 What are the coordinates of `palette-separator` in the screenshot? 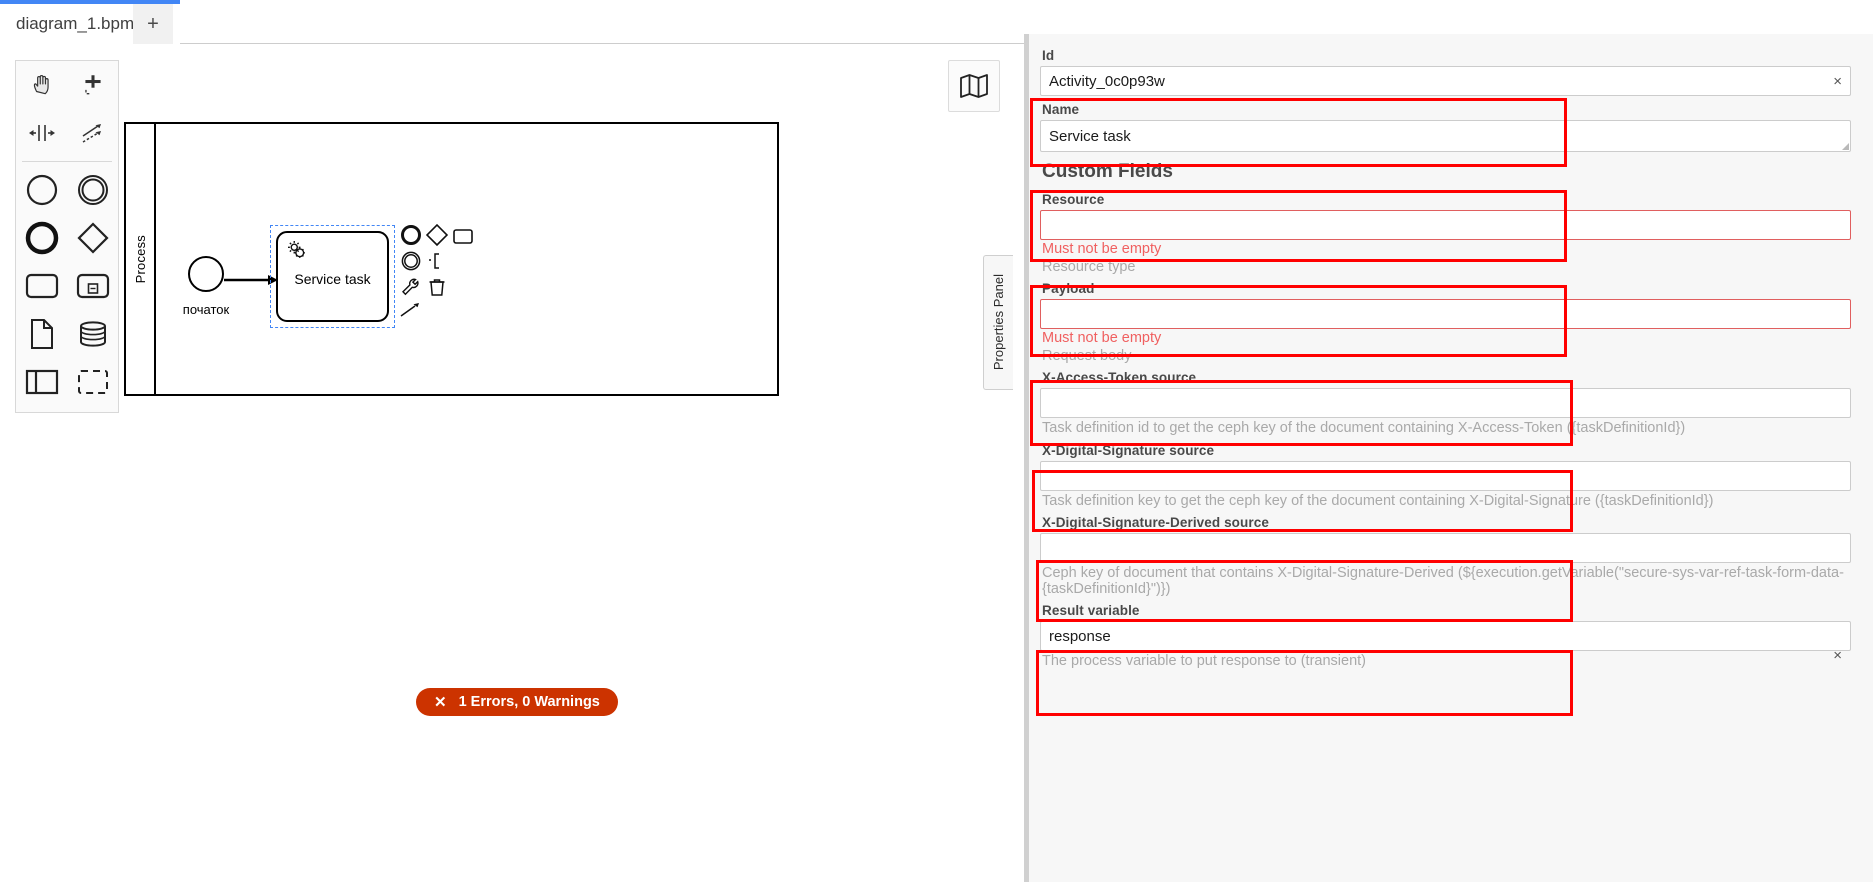 It's located at (67, 161).